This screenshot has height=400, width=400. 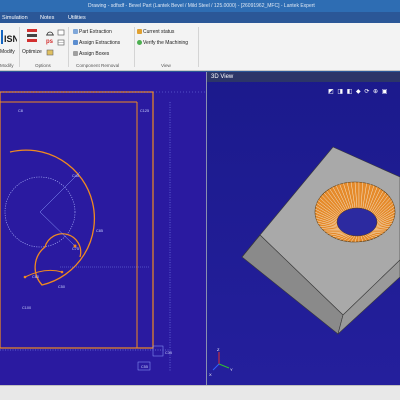 I want to click on axis-y-label: Y, so click(x=231, y=369).